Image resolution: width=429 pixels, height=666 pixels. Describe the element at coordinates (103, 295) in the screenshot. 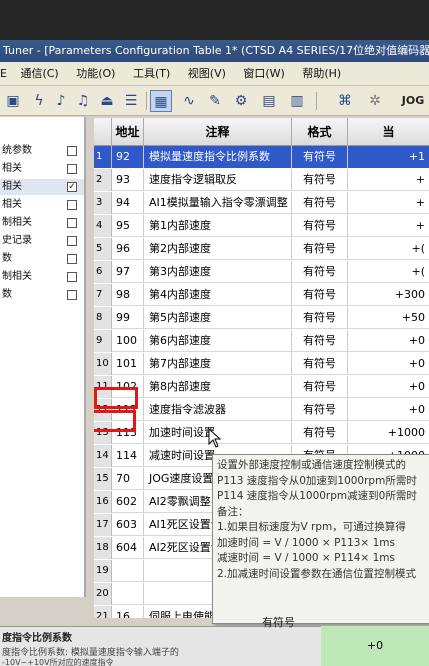

I see `row-number: 7` at that location.